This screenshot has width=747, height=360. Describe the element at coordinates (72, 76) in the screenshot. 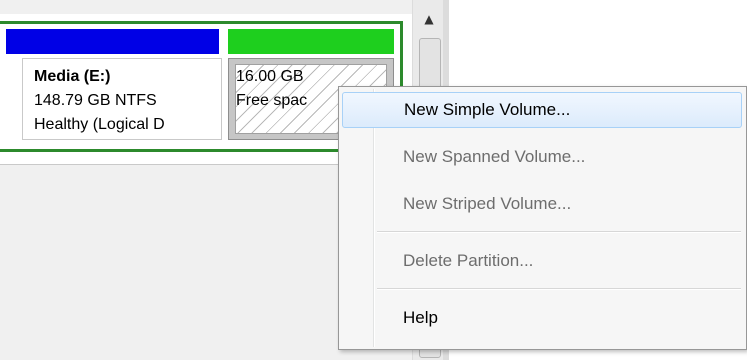

I see `volume-name: Media (E:)` at that location.